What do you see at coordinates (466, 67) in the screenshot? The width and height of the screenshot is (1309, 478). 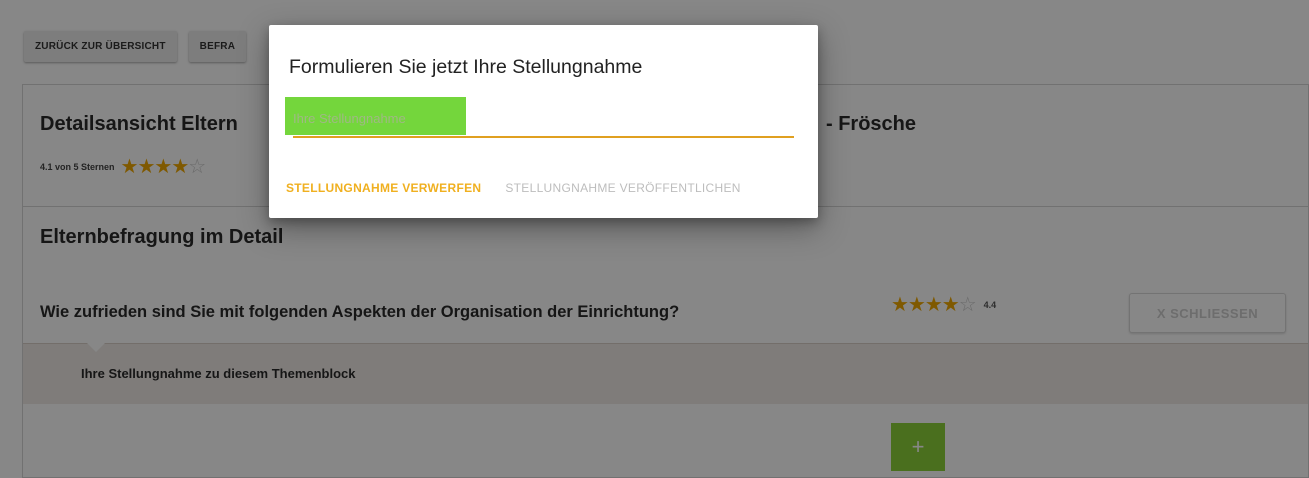 I see `dialog-title: Formulieren Sie jetzt Ihre Stellungnahme` at bounding box center [466, 67].